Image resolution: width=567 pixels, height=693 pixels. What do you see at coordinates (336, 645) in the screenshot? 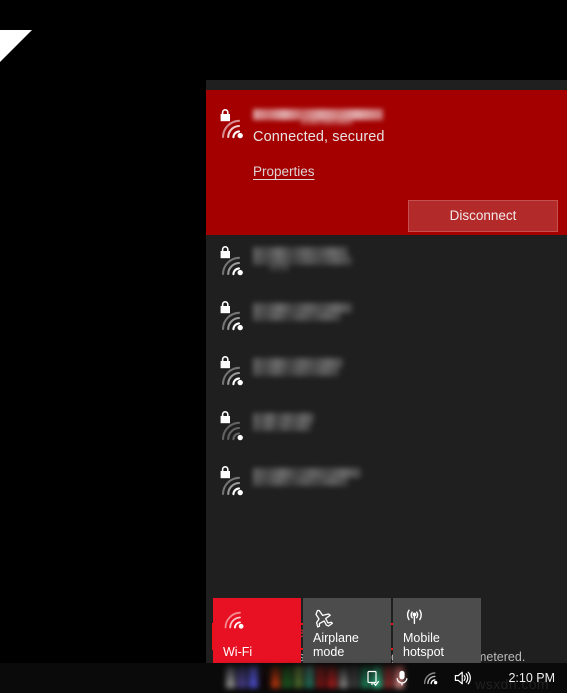
I see `tile-airplane-mode-label: Airplane mode` at bounding box center [336, 645].